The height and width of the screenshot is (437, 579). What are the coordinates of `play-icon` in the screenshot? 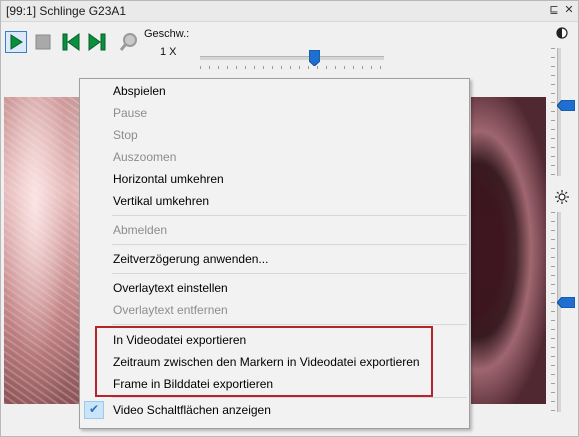 It's located at (16, 42).